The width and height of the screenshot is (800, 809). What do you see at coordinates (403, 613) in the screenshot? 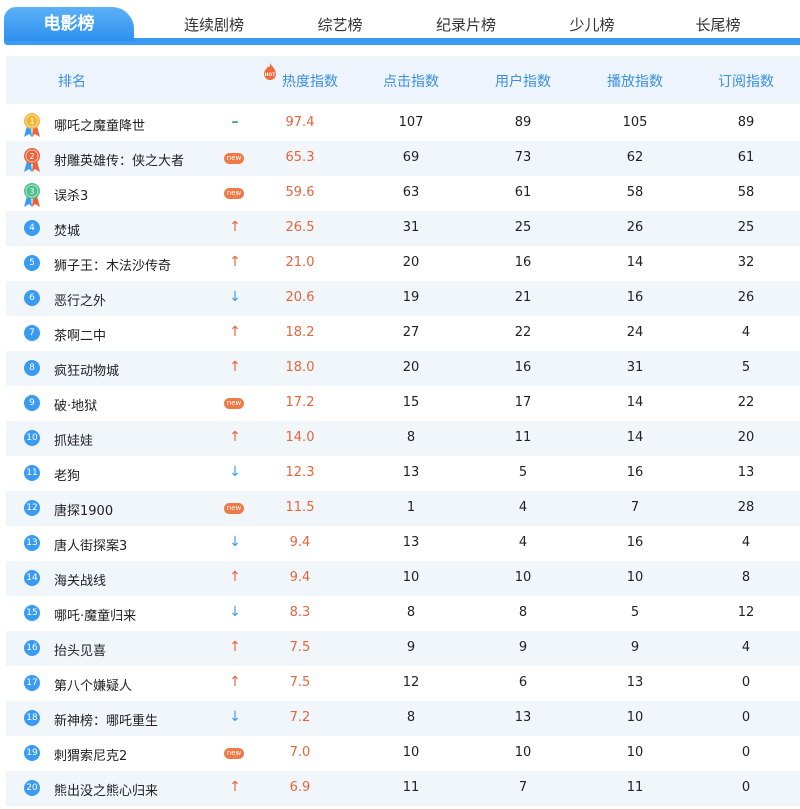
I see `table-row: 15 哪吒·魔童归来 ↓ 8.3 8 8 5 12` at bounding box center [403, 613].